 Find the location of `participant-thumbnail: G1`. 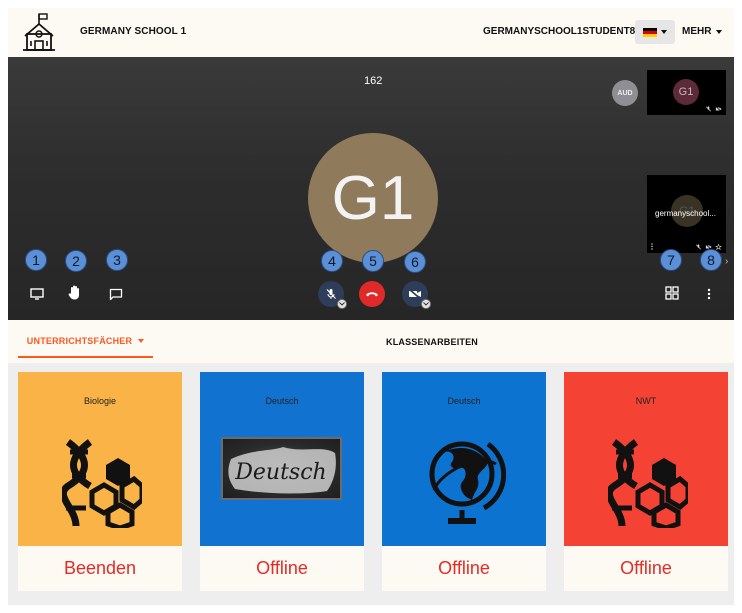

participant-thumbnail: G1 is located at coordinates (686, 92).